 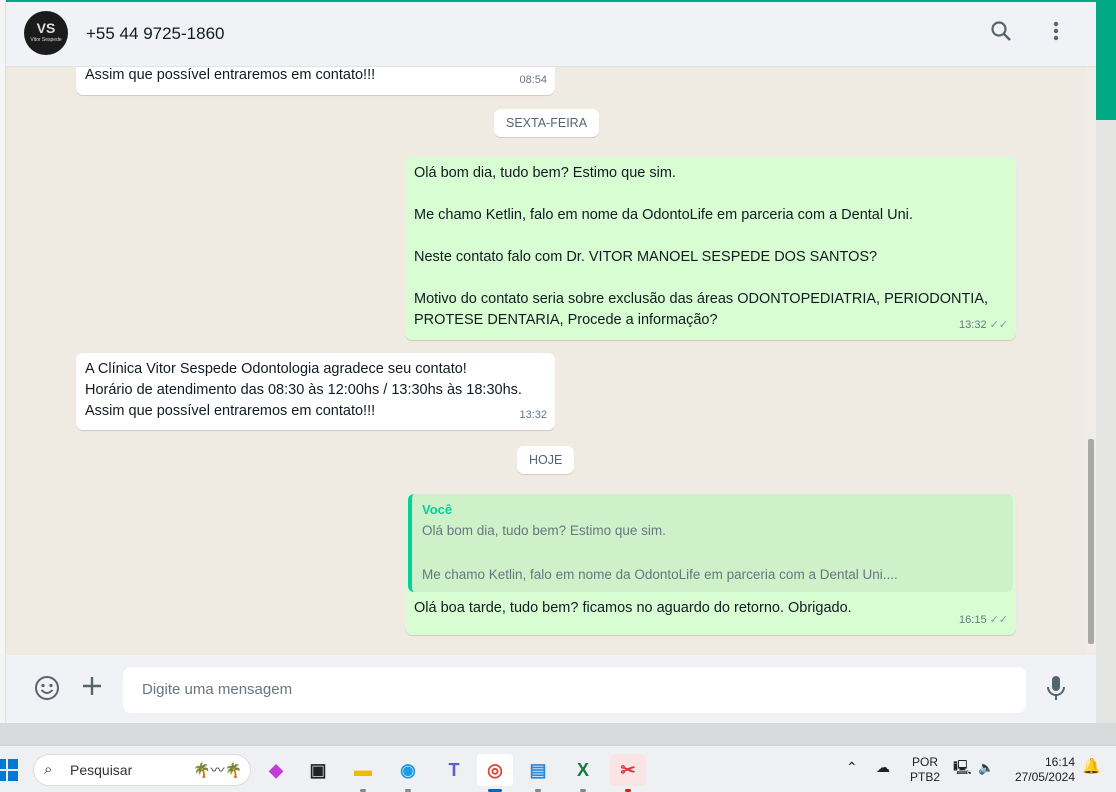 I want to click on message-input: Digite uma mensagem, so click(x=574, y=690).